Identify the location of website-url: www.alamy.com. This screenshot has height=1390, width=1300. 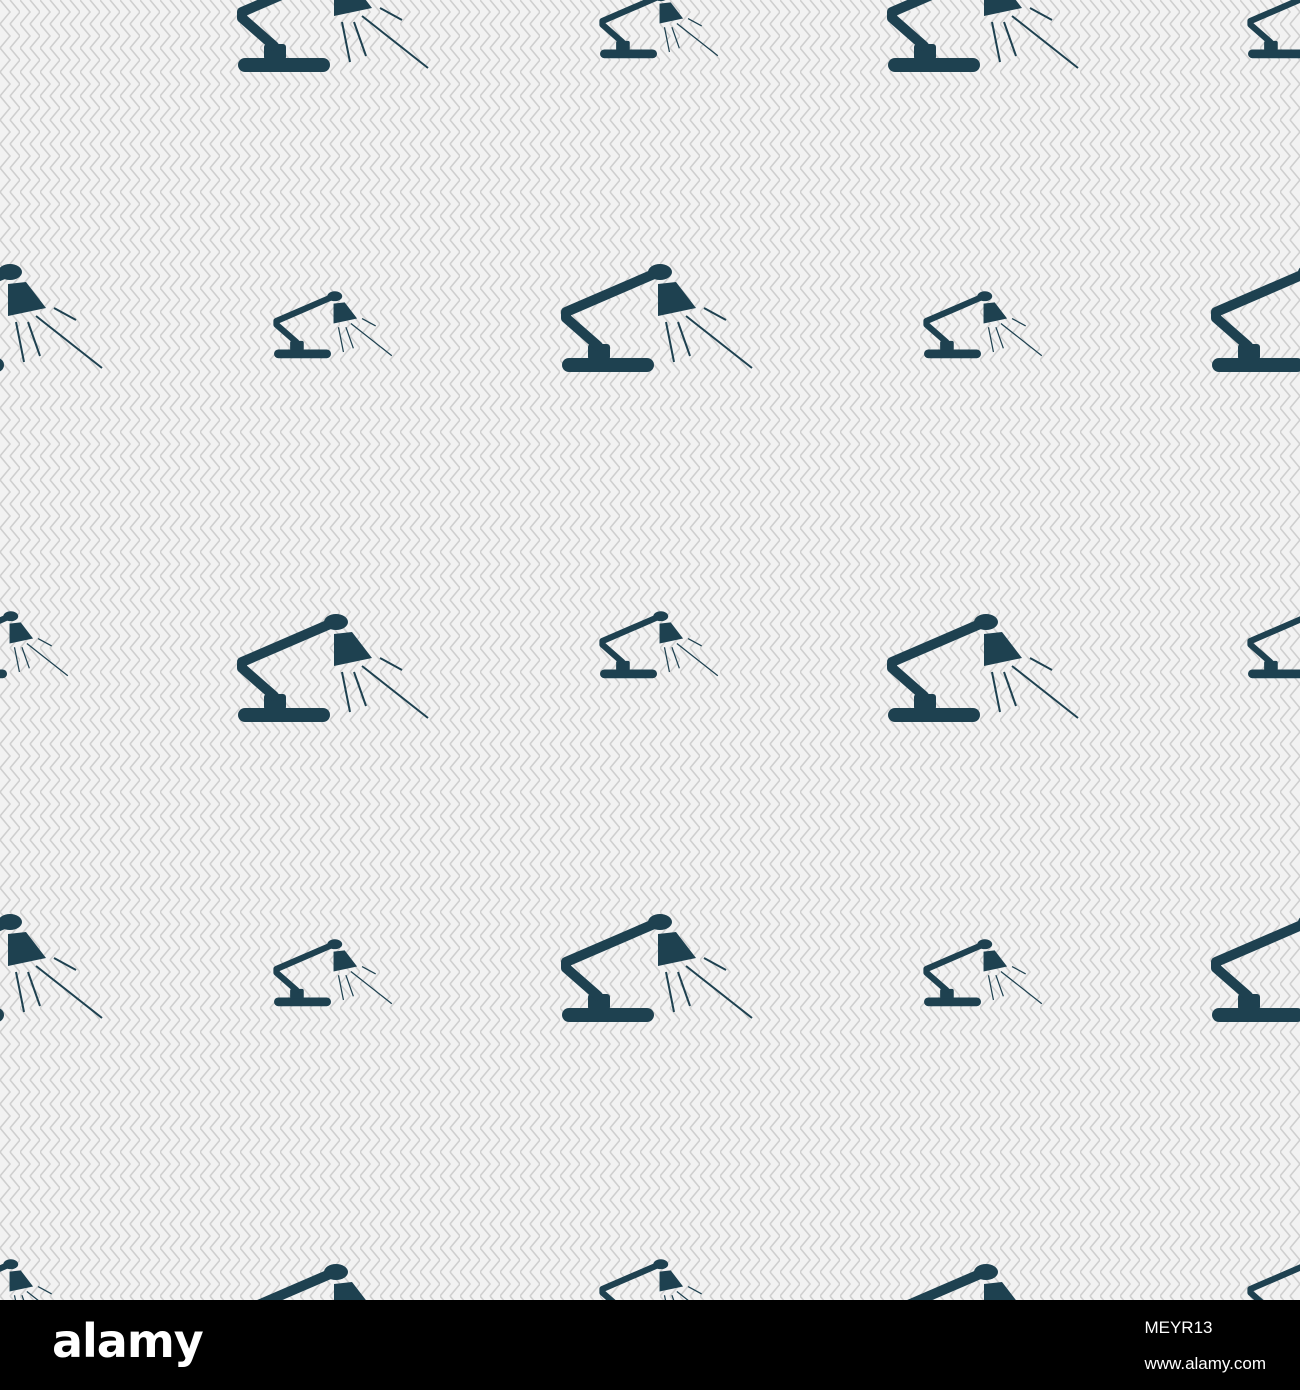
(1205, 1363).